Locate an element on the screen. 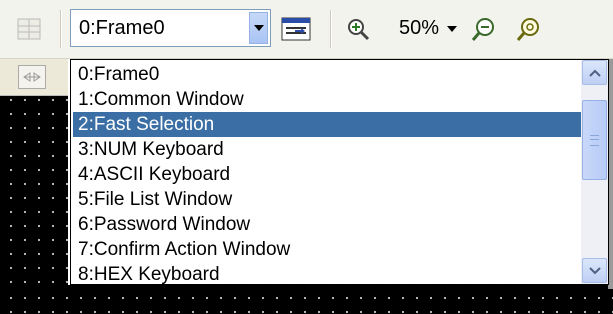  list-item: 0:Frame0 is located at coordinates (329, 74).